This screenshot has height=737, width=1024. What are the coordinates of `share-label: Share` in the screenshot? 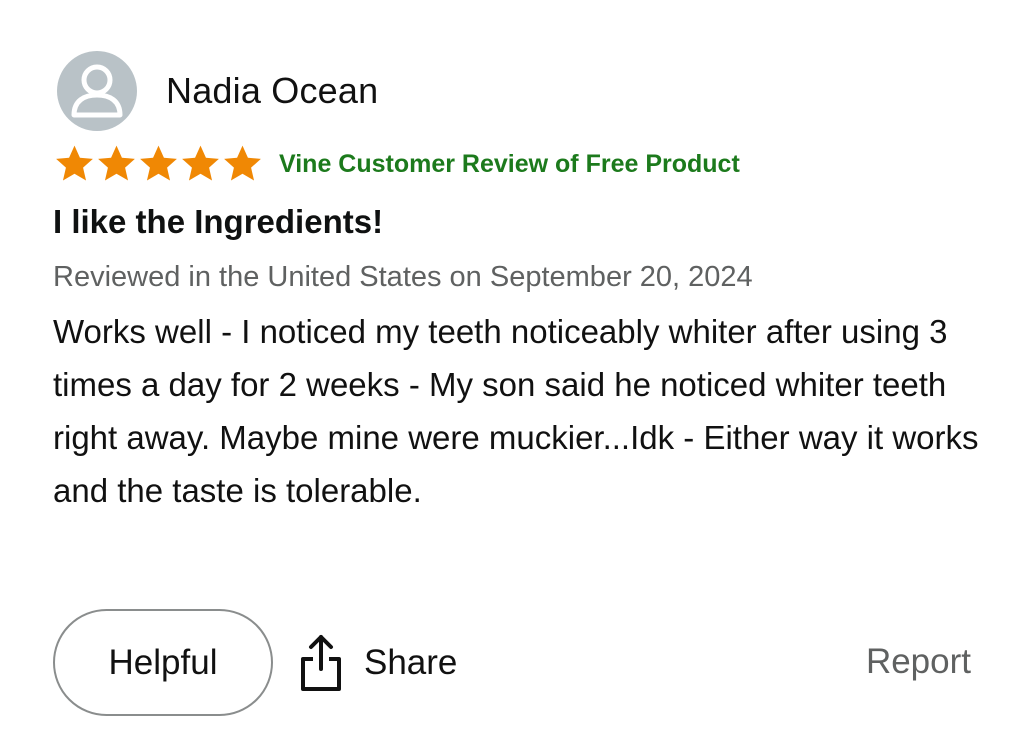 It's located at (410, 663).